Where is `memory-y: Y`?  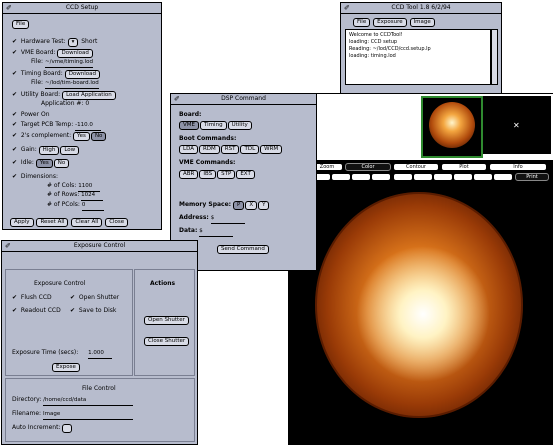
memory-y: Y is located at coordinates (264, 205).